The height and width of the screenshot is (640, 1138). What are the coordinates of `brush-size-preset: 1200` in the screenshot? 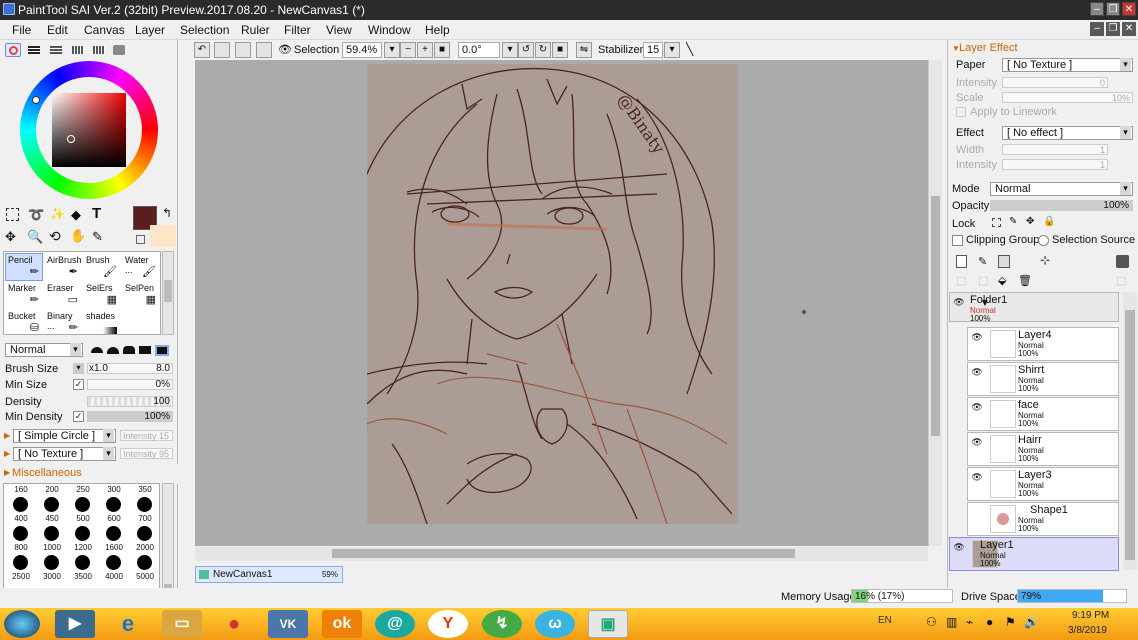 It's located at (83, 538).